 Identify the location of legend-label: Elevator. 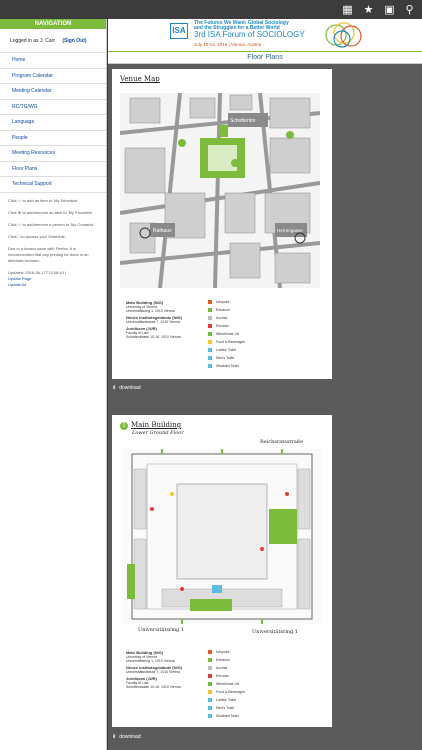
(222, 326).